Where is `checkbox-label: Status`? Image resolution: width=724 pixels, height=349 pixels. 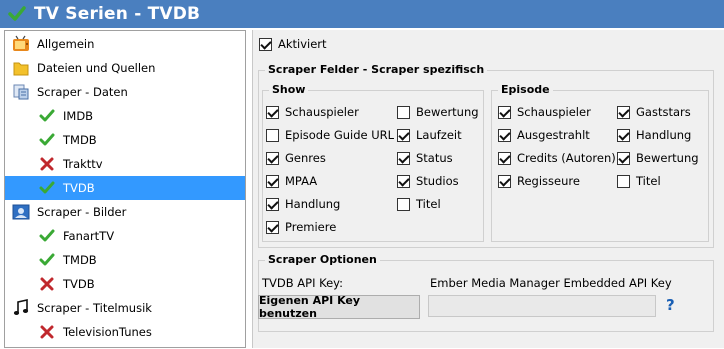 checkbox-label: Status is located at coordinates (434, 158).